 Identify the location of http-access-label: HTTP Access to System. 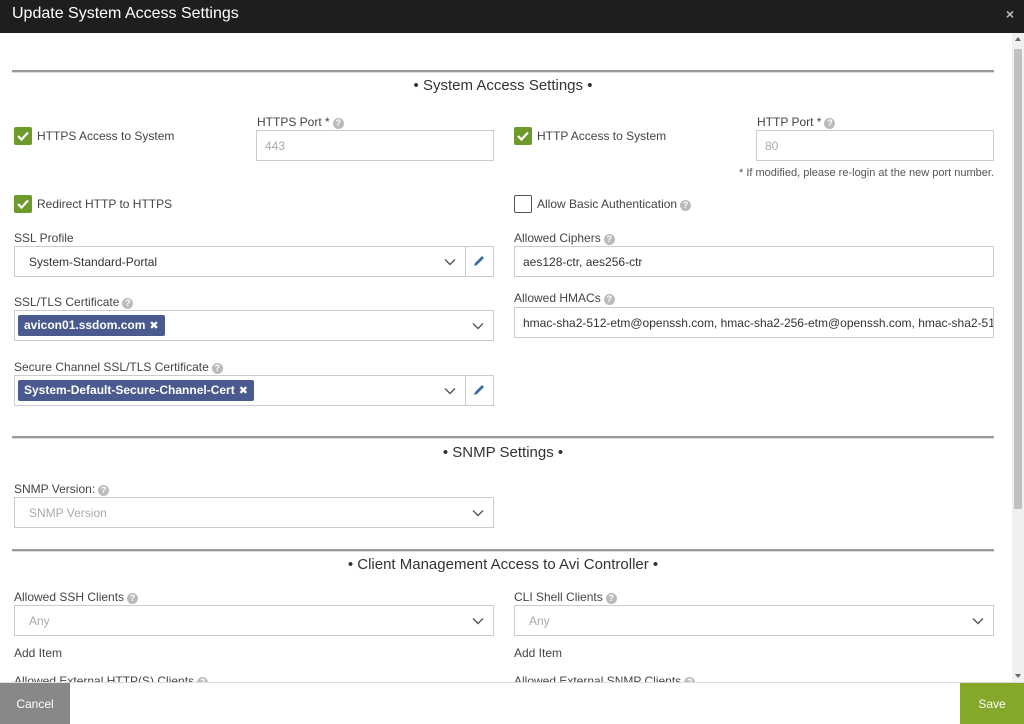
(602, 136).